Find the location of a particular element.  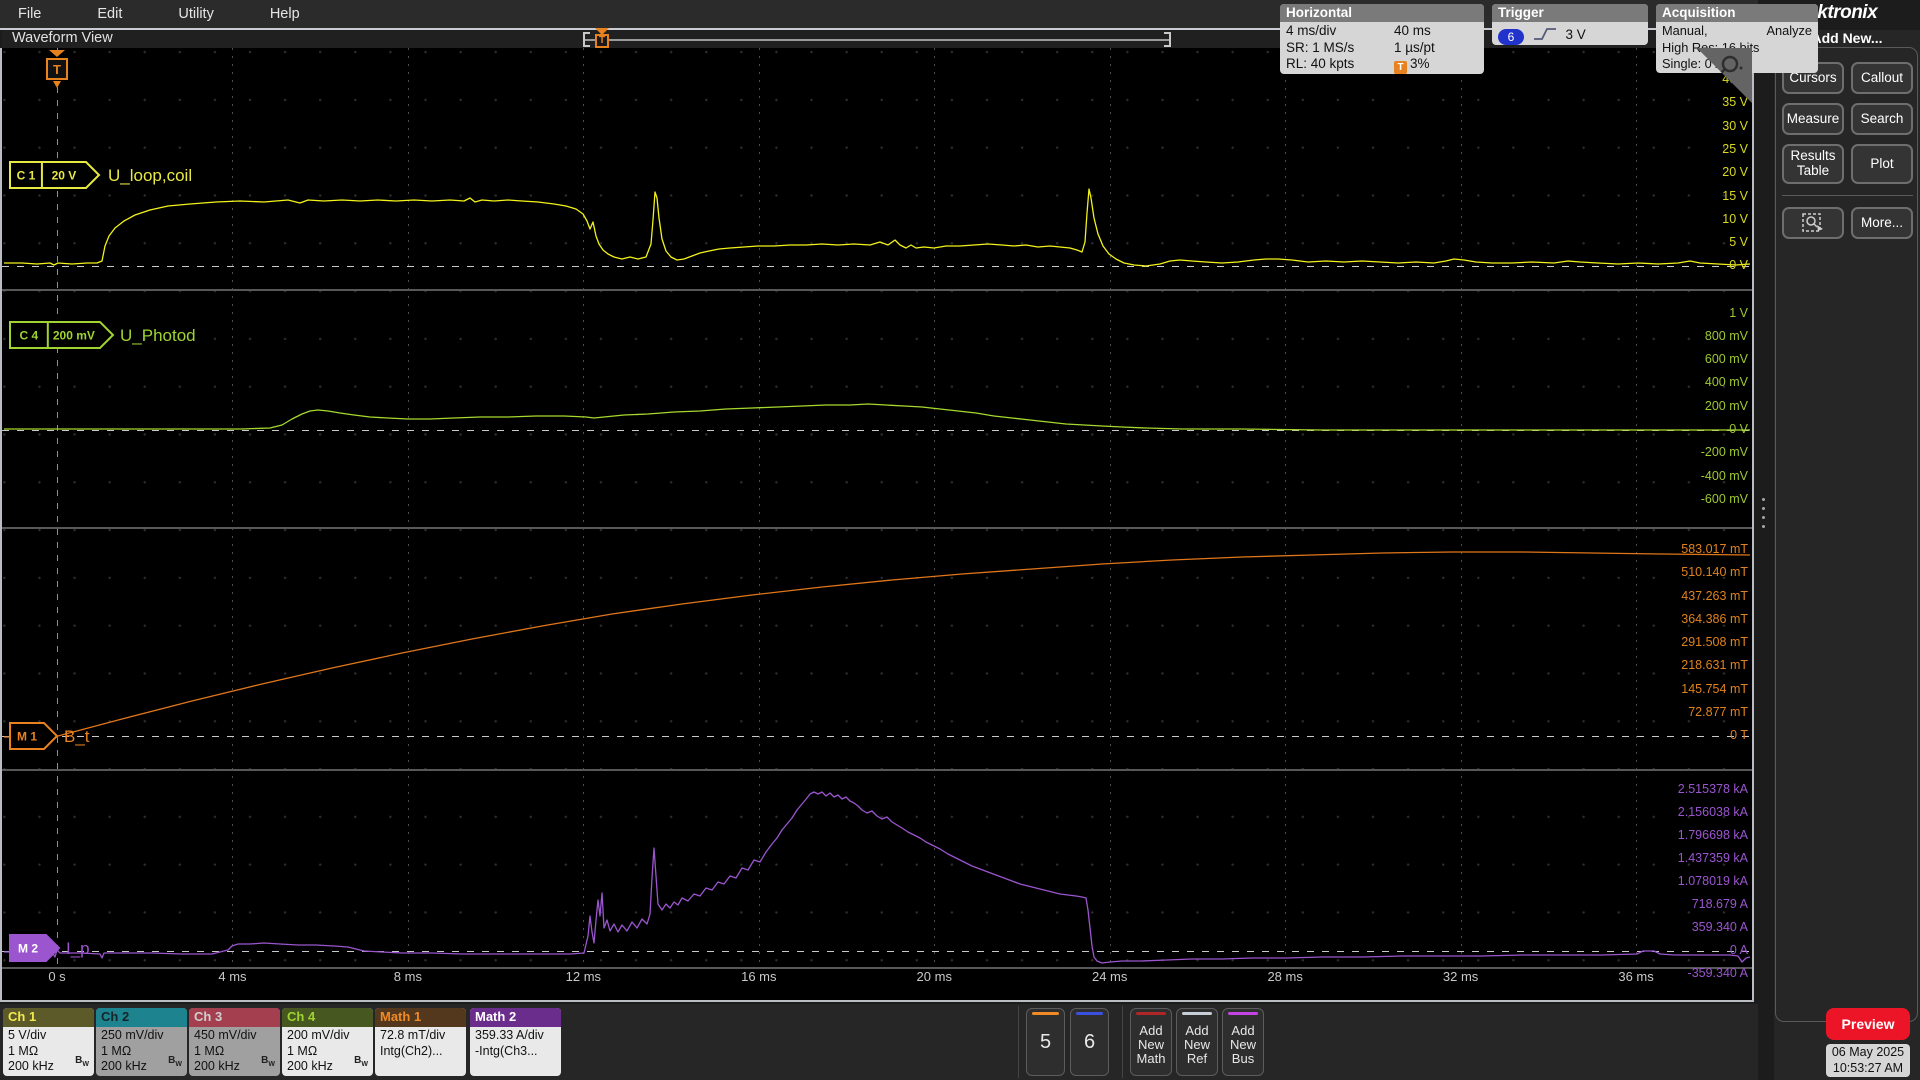

y-axis-tick-label-ch4: 400 mV is located at coordinates (1726, 382).